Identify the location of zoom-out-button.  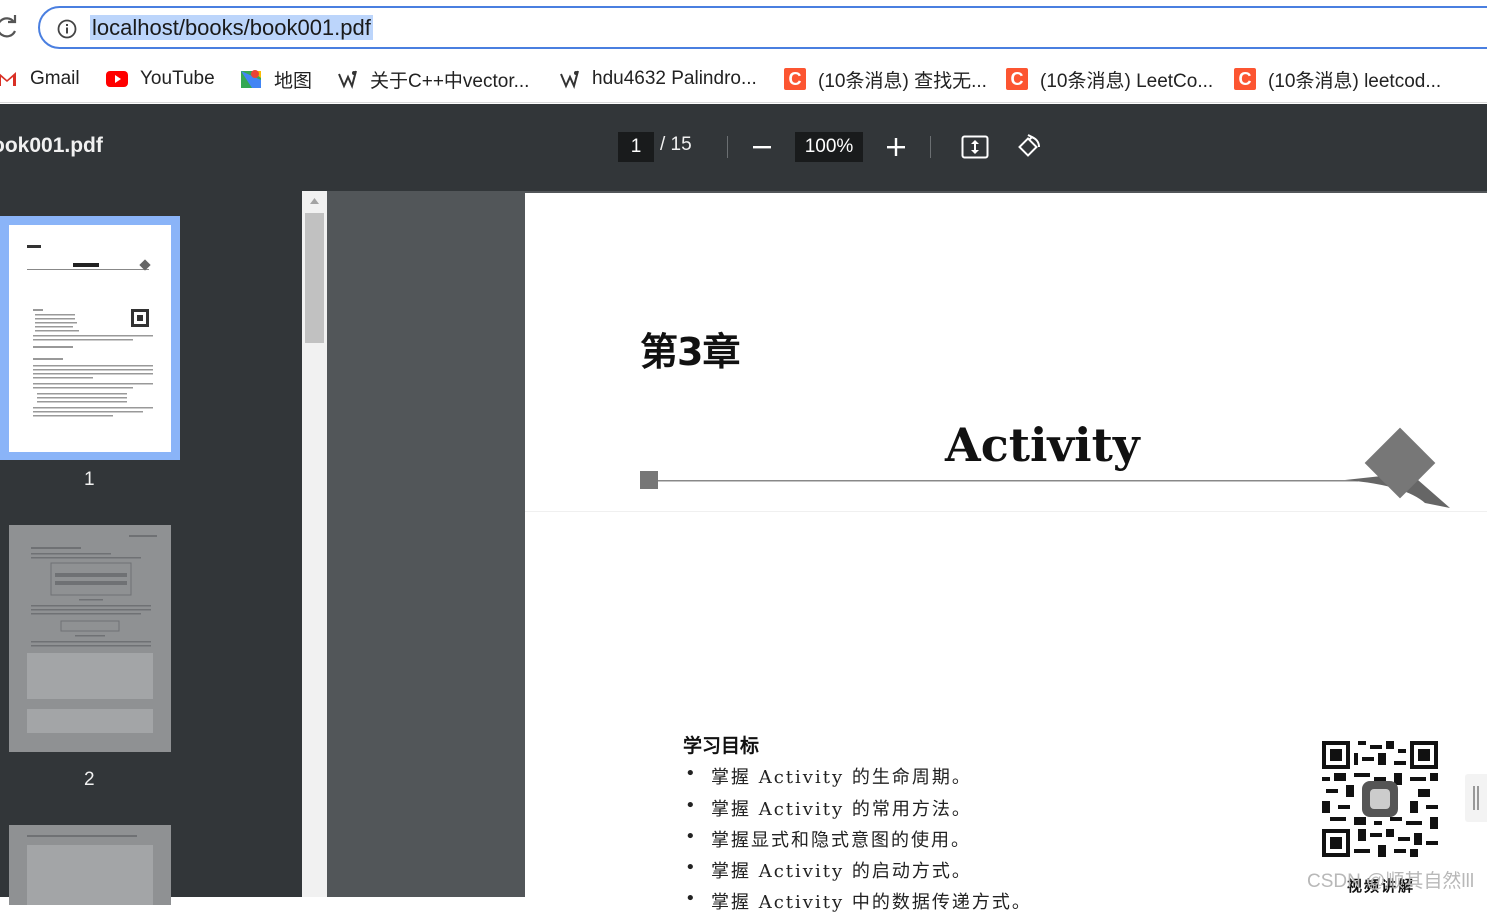
(762, 147).